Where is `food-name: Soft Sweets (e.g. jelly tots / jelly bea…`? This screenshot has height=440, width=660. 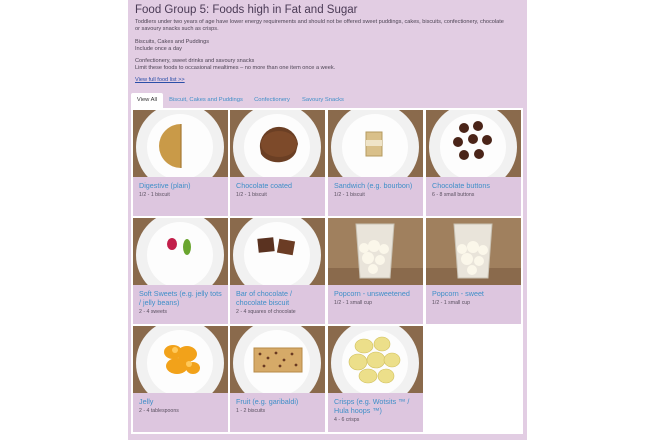 food-name: Soft Sweets (e.g. jelly tots / jelly bea… is located at coordinates (182, 298).